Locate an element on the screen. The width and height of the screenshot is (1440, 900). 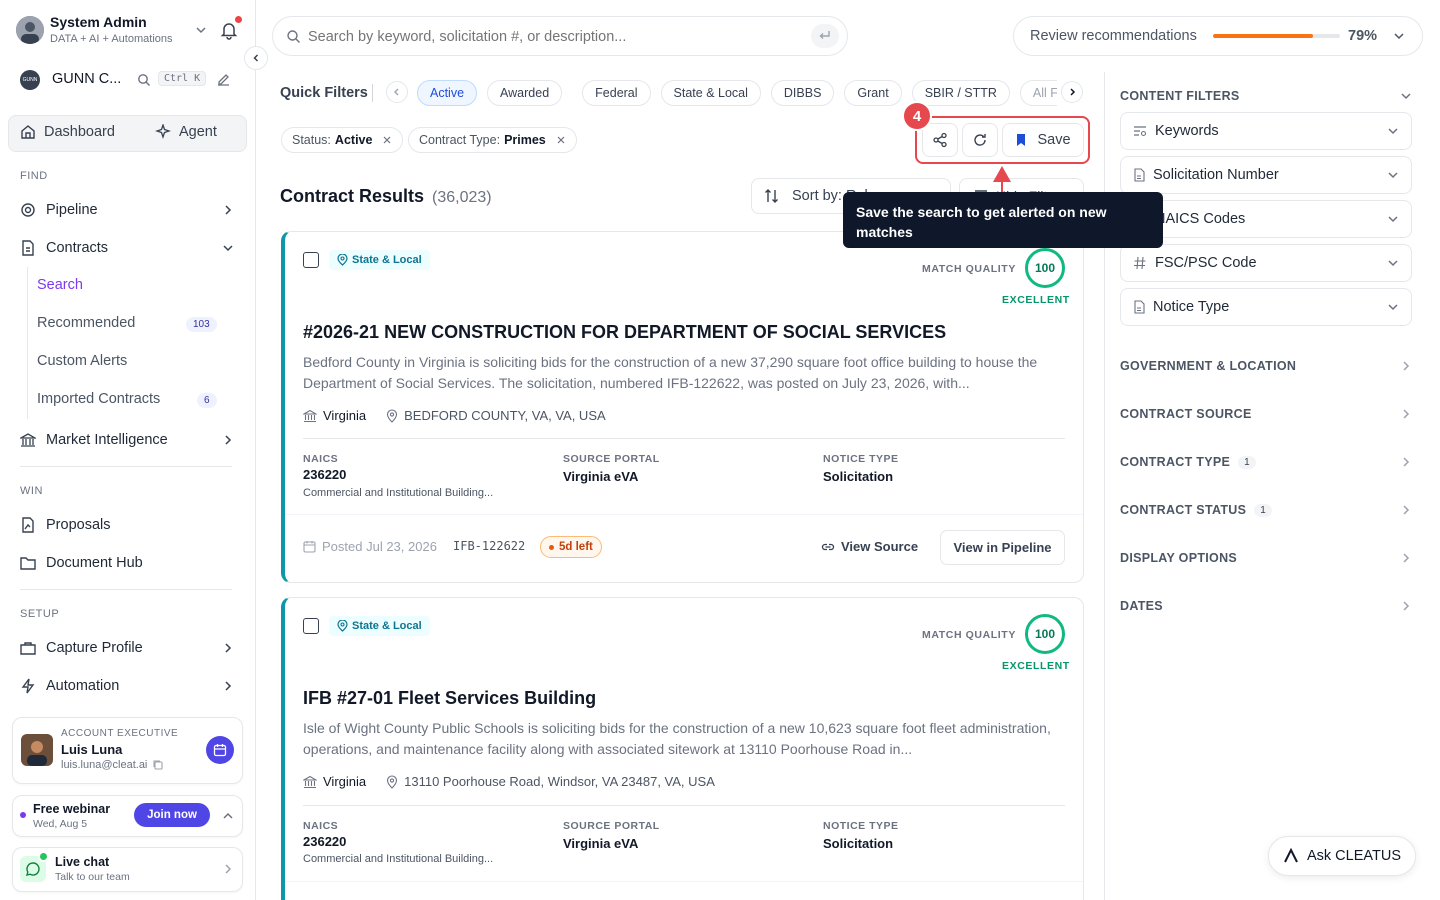
filter-label: NAICS Codes is located at coordinates (1200, 219).